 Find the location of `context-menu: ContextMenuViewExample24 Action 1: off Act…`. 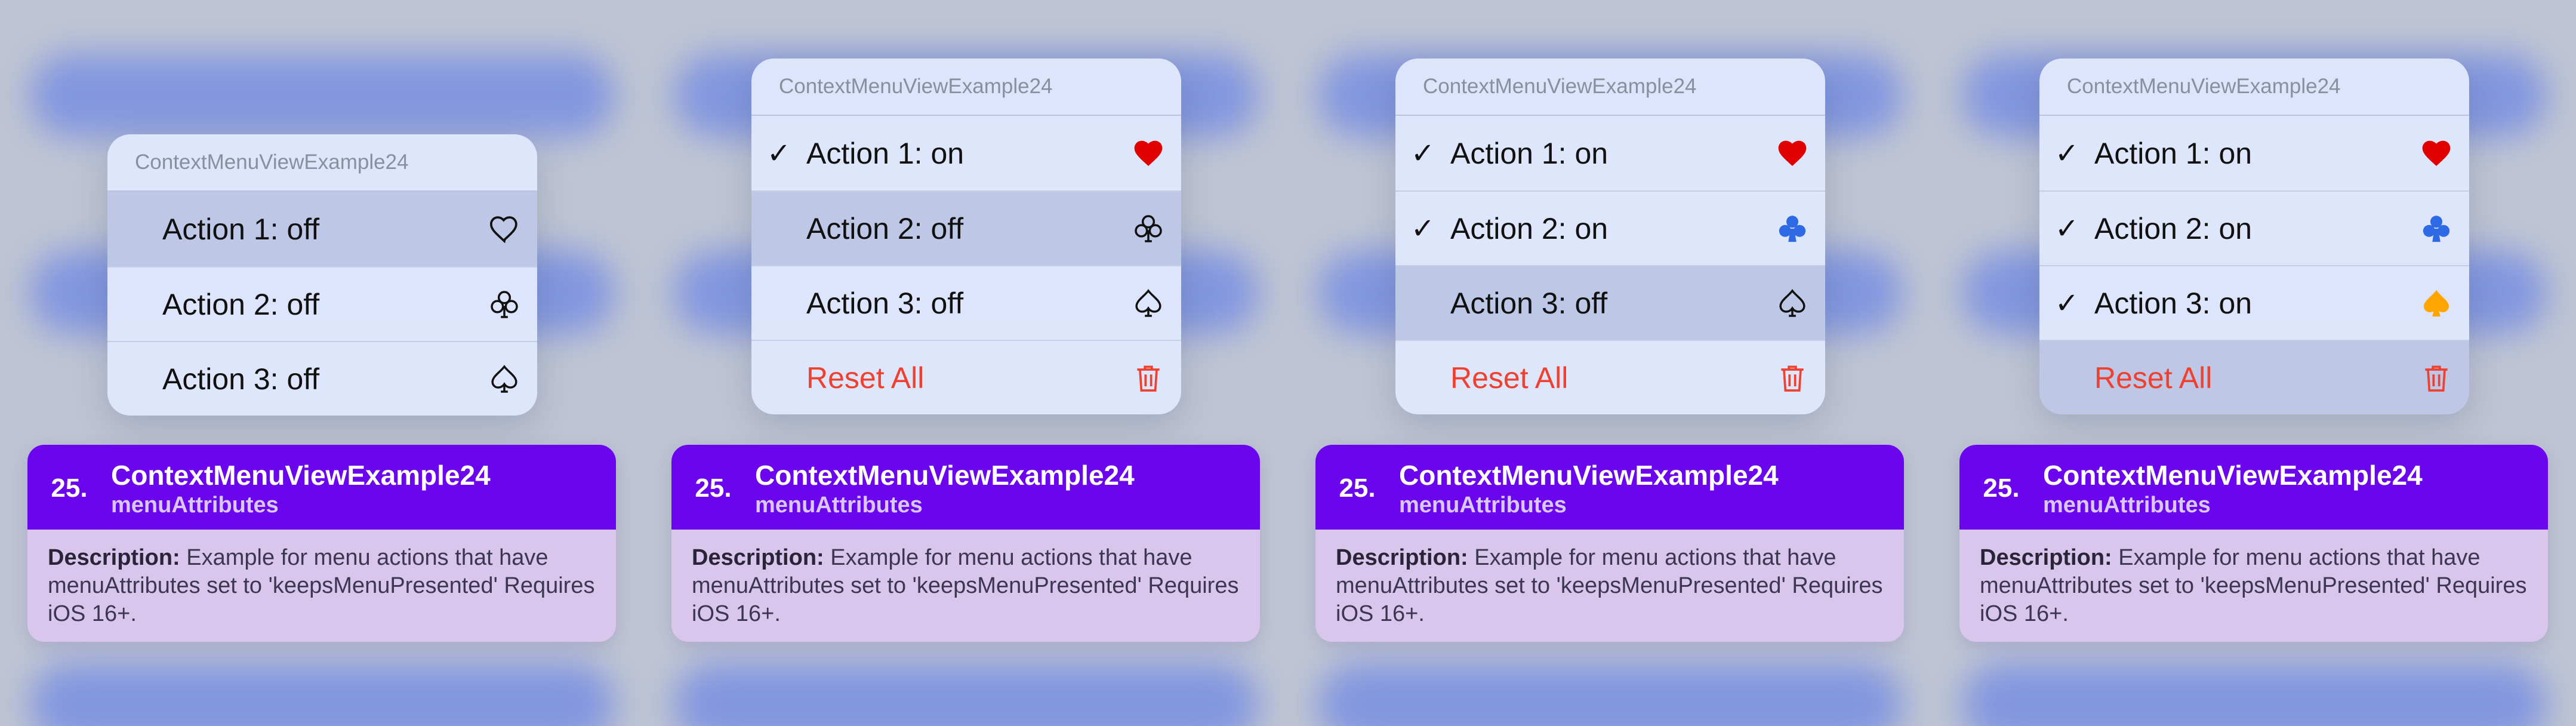

context-menu: ContextMenuViewExample24 Action 1: off Act… is located at coordinates (322, 275).